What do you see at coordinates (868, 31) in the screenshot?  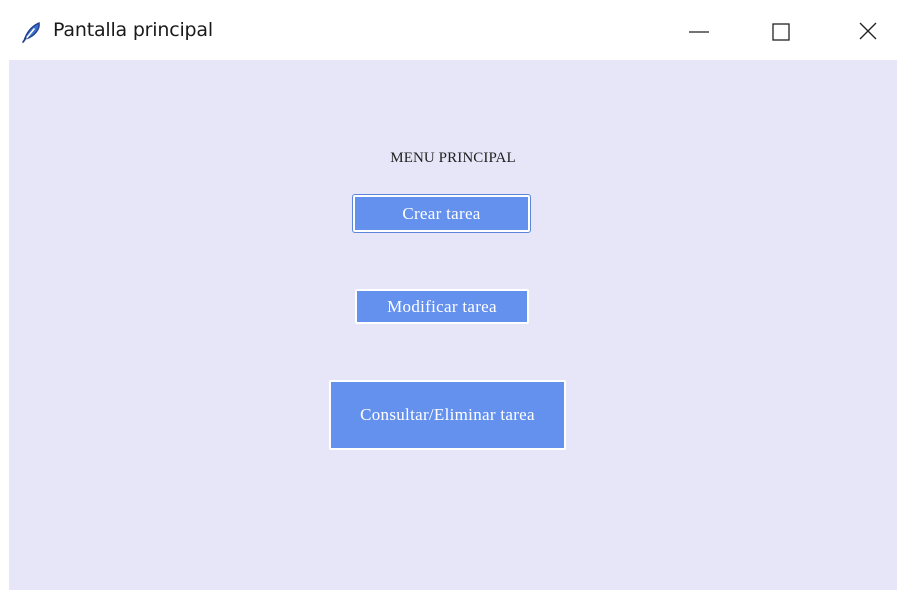 I see `close-icon` at bounding box center [868, 31].